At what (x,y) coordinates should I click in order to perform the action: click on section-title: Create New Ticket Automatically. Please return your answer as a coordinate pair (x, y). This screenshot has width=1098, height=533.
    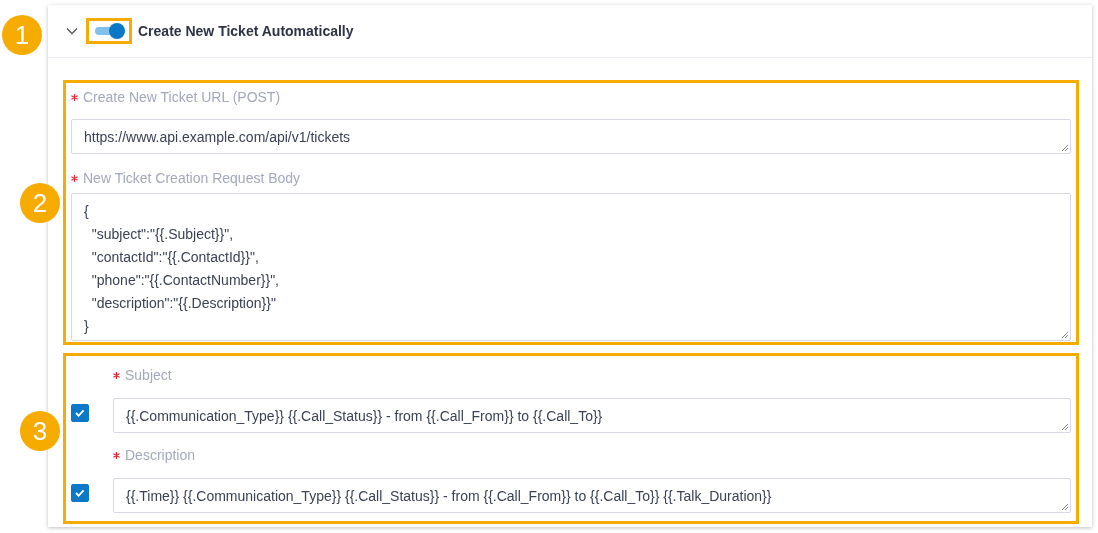
    Looking at the image, I should click on (246, 31).